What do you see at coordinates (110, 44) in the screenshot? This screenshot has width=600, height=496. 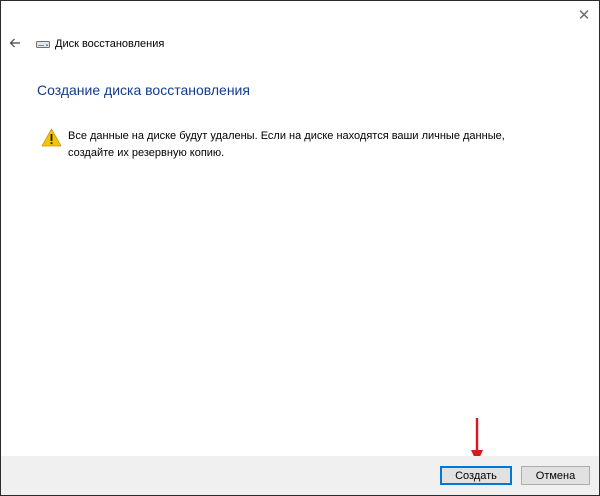 I see `window-title: Диск восстановления` at bounding box center [110, 44].